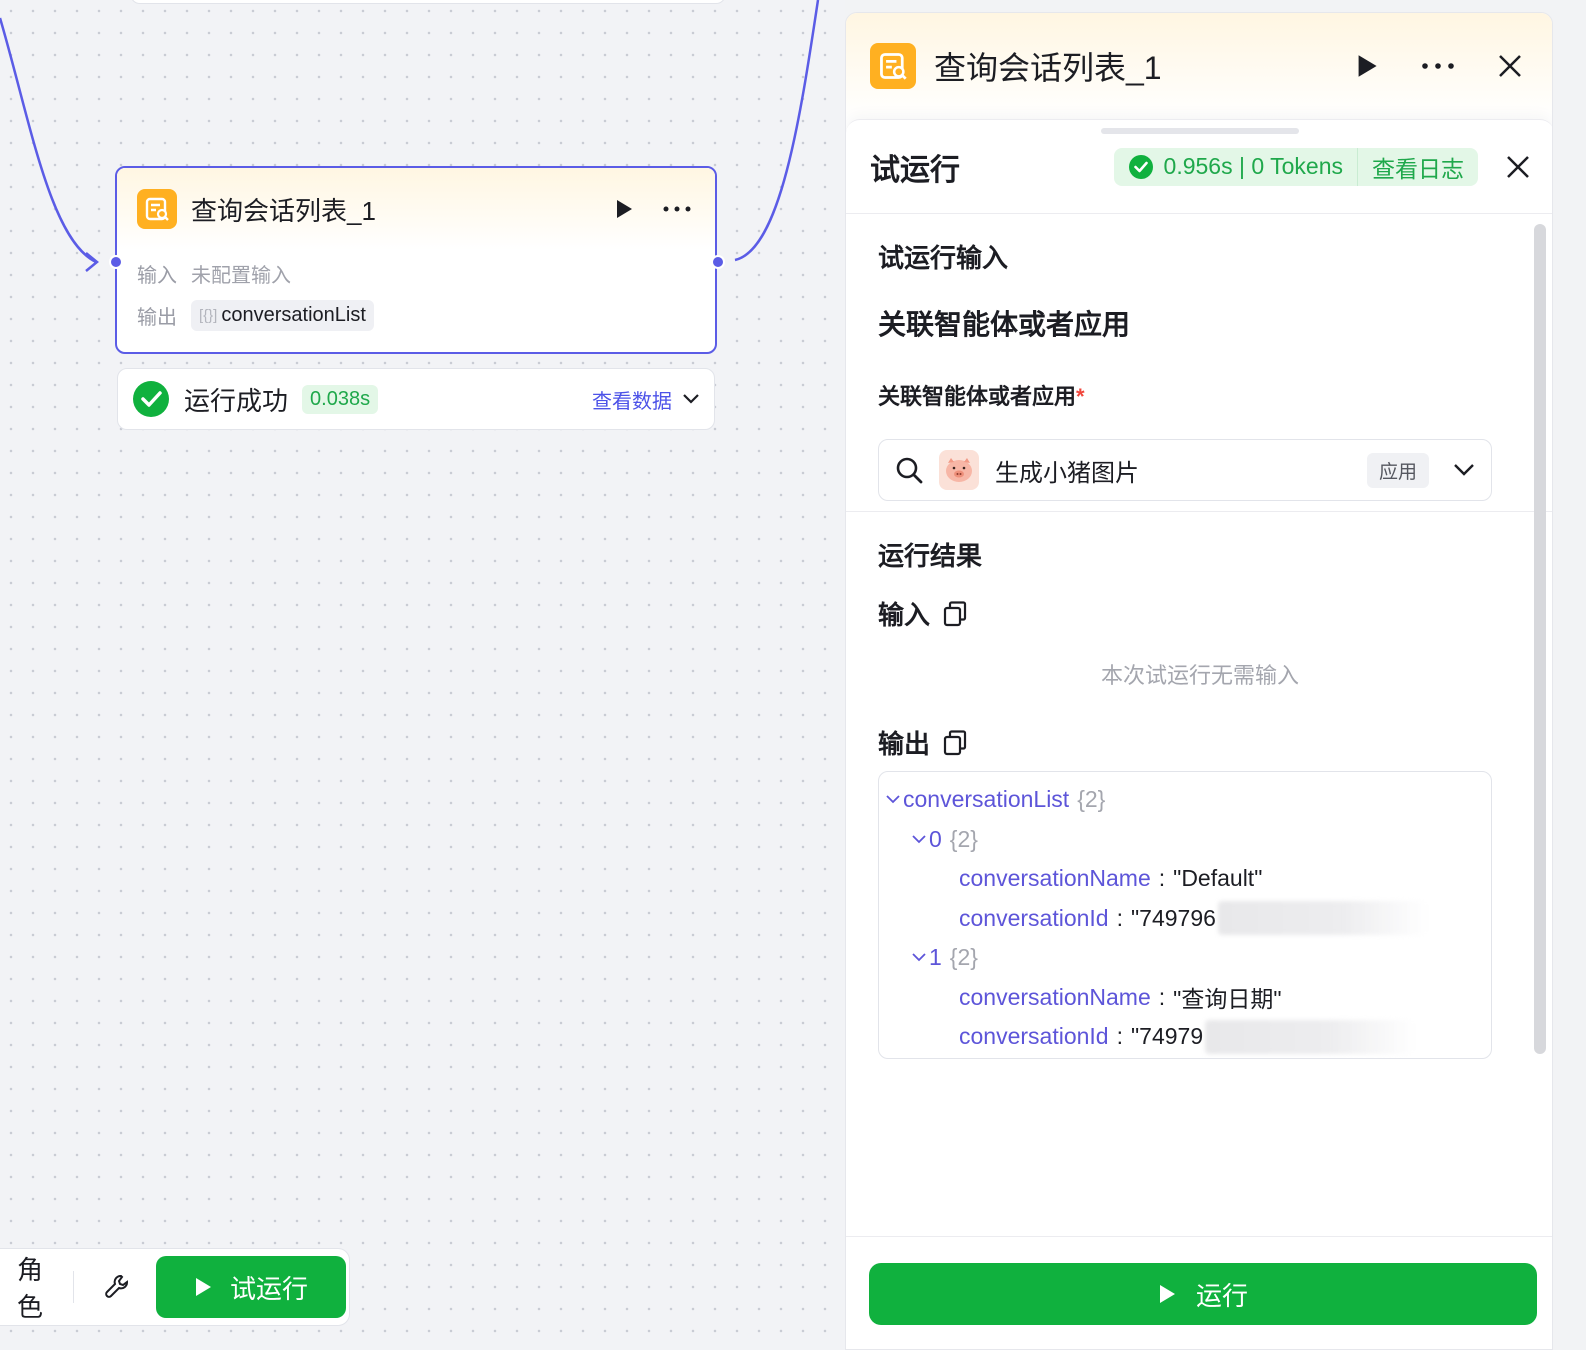  I want to click on json-field-line: conversationName : "查询日期", so click(1185, 998).